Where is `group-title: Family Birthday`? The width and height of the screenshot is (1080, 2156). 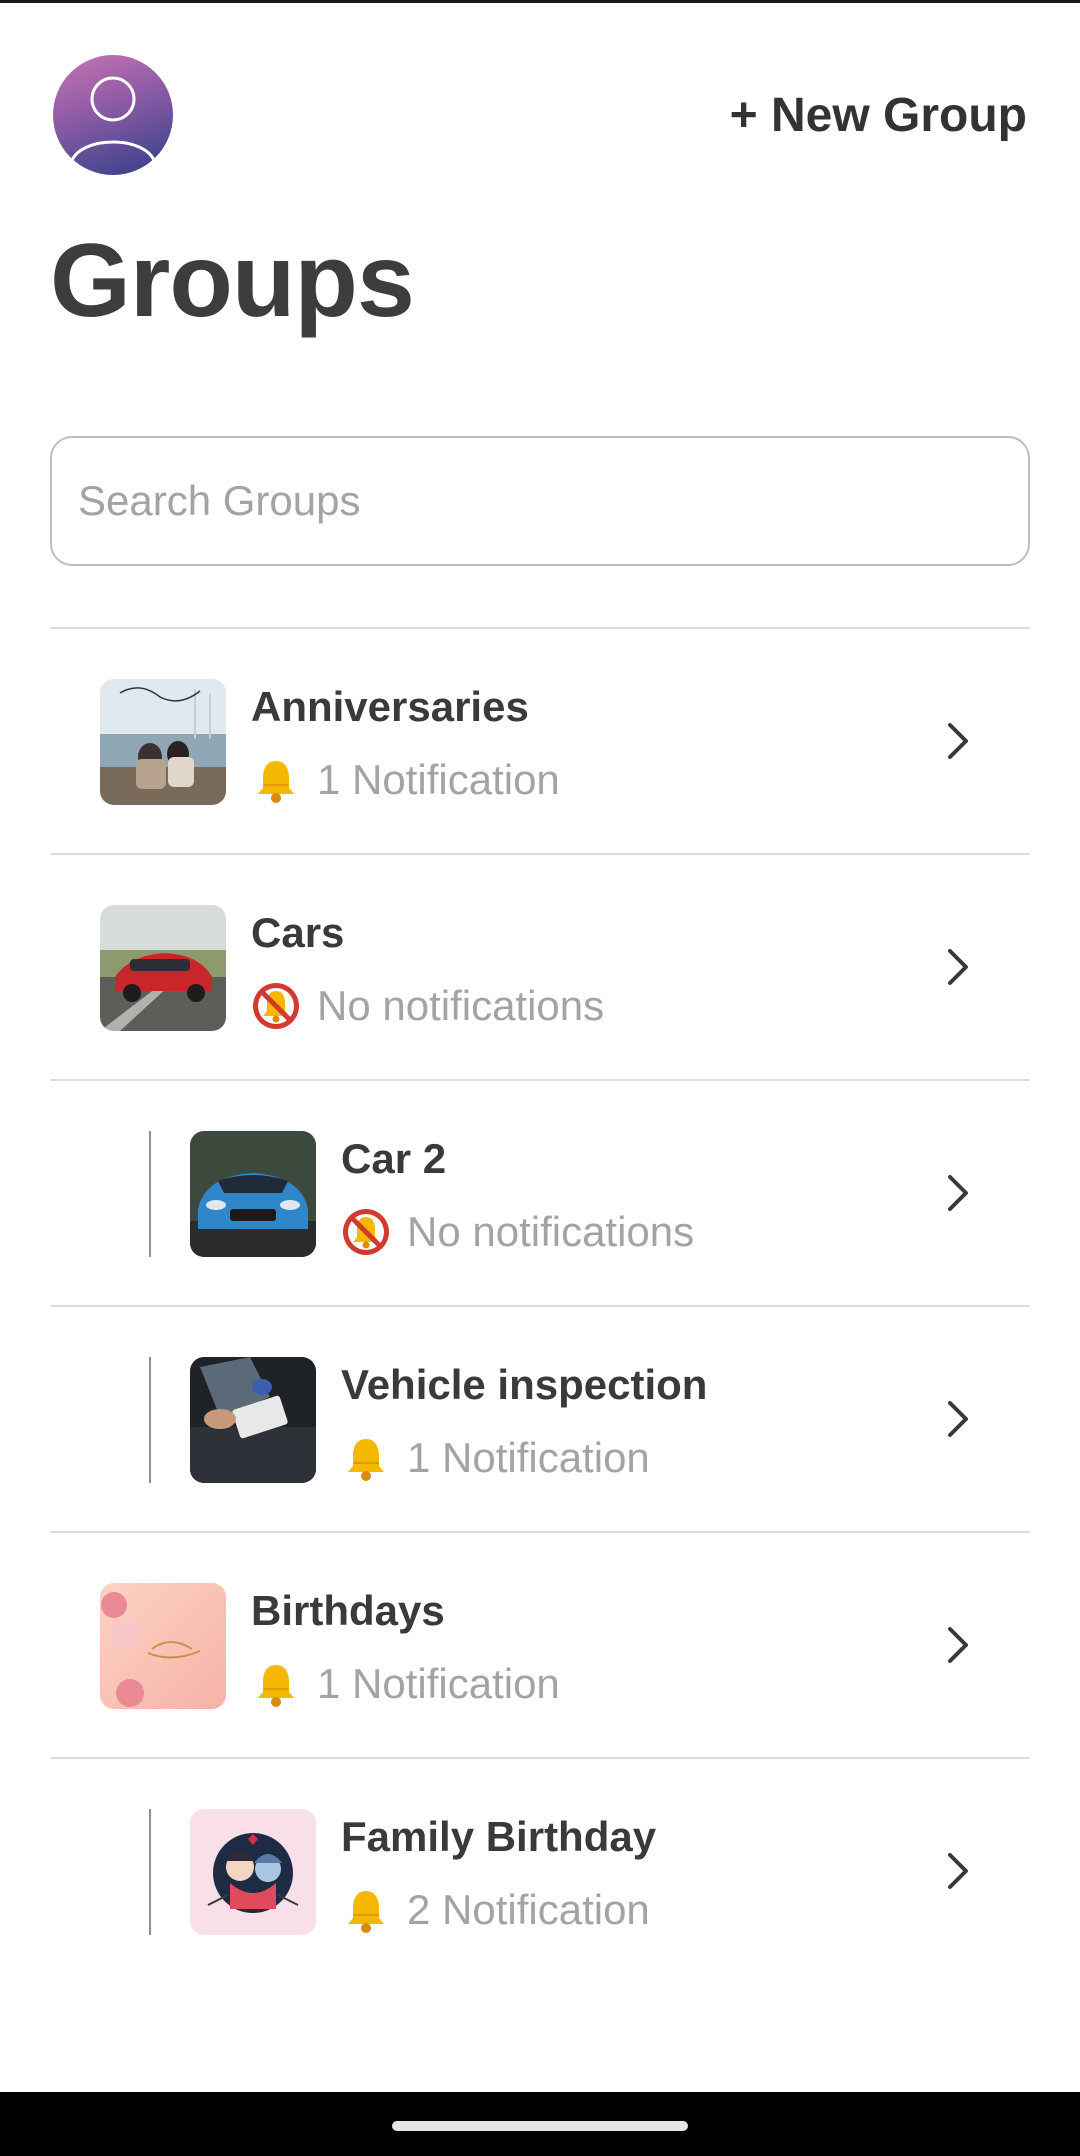
group-title: Family Birthday is located at coordinates (499, 1836).